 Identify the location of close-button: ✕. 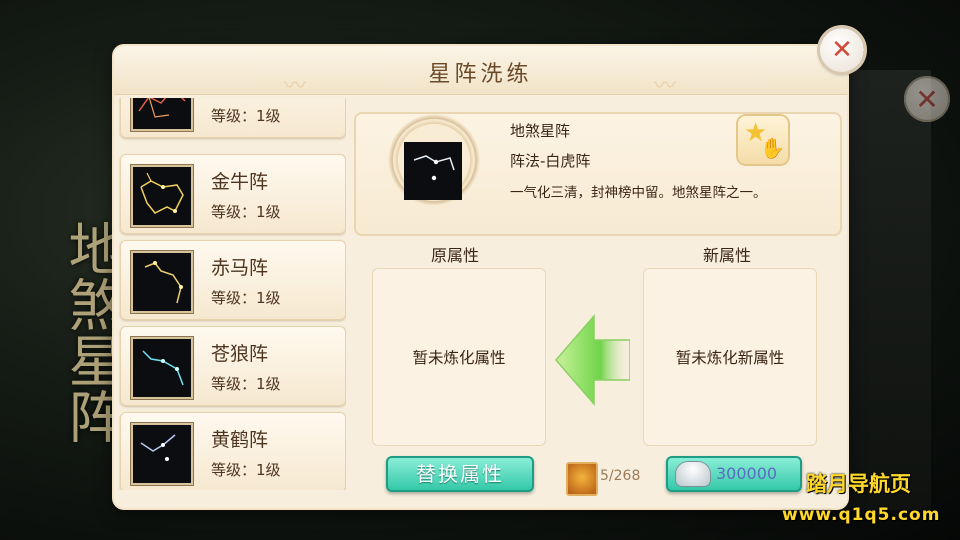
(842, 50).